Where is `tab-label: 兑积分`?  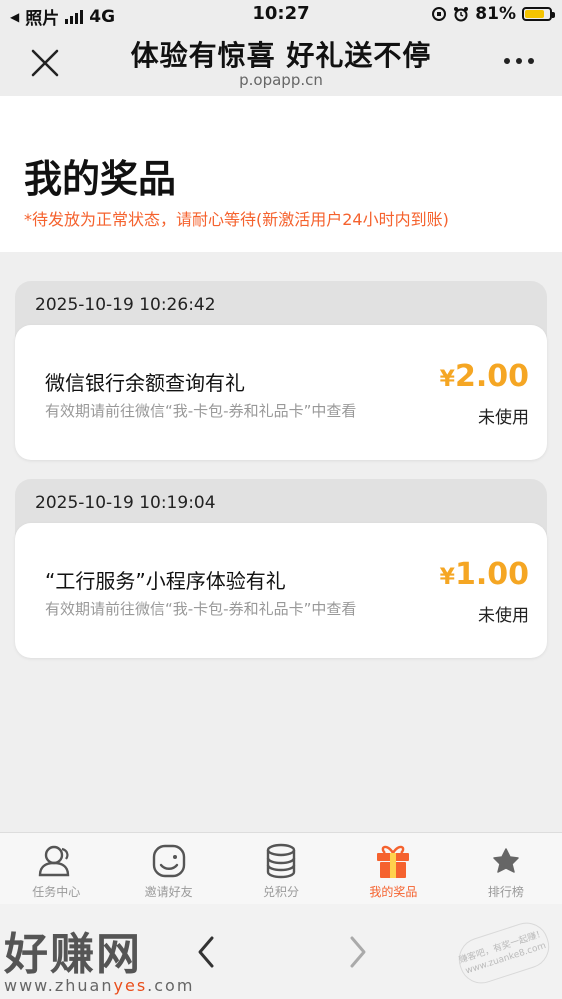 tab-label: 兑积分 is located at coordinates (281, 892).